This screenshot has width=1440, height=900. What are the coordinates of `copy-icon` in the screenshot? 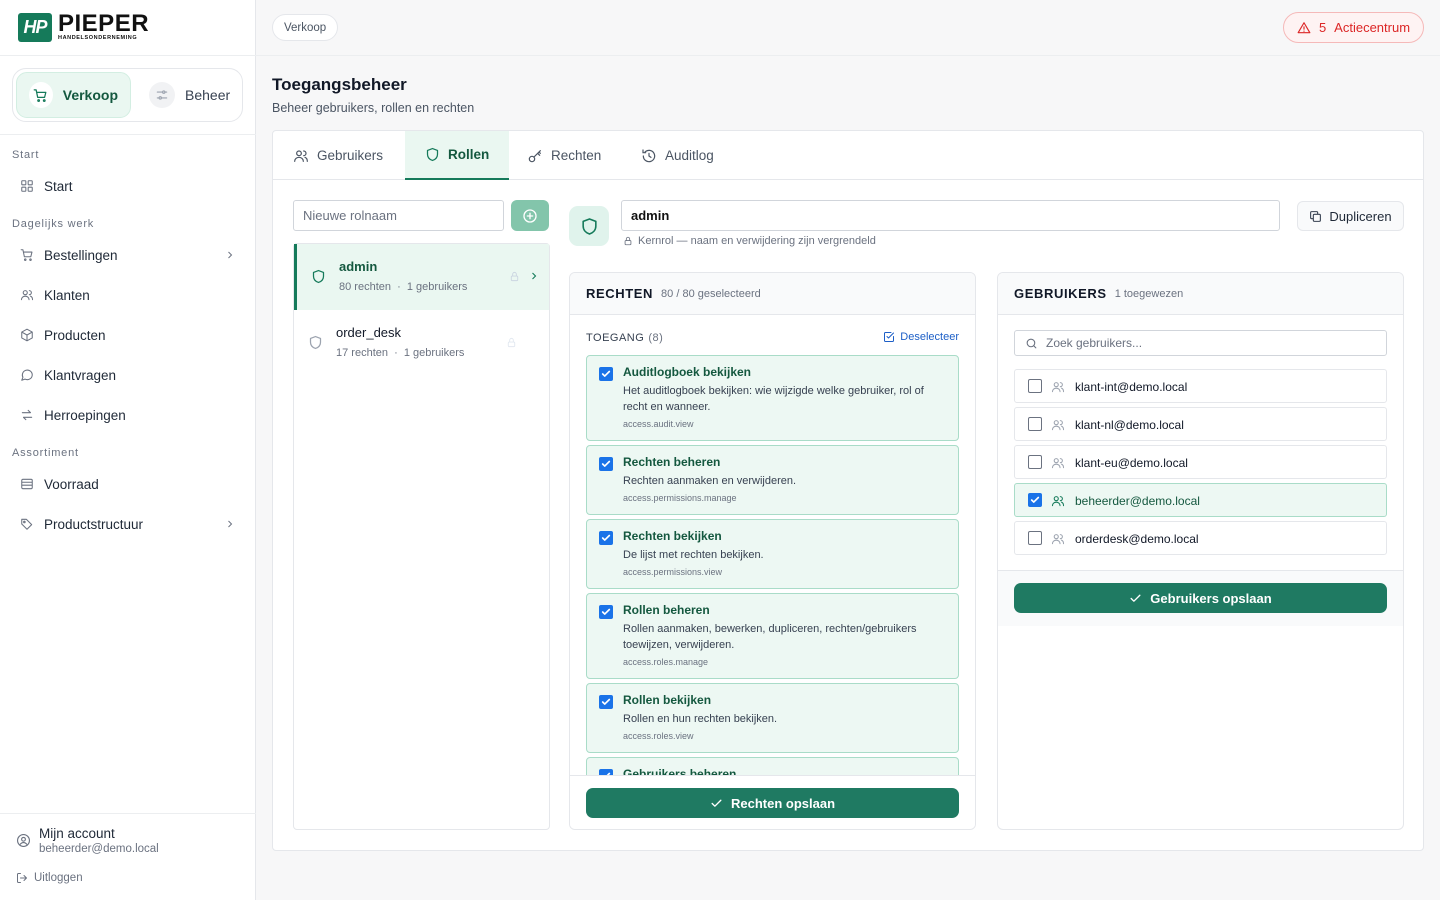 It's located at (1315, 216).